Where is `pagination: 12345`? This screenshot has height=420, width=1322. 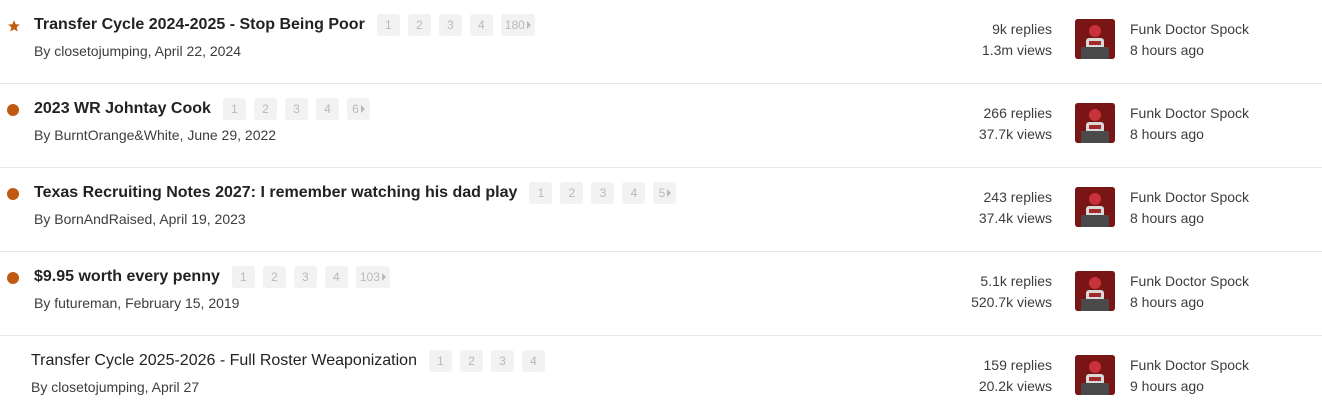
pagination: 12345 is located at coordinates (603, 193).